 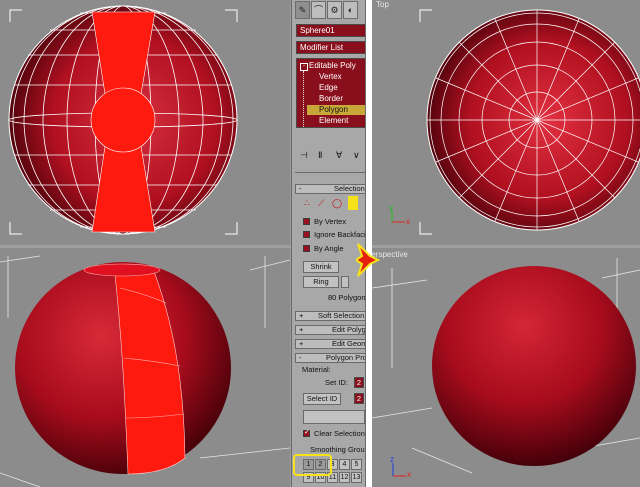 I want to click on modify-tab: ✎, so click(x=302, y=10).